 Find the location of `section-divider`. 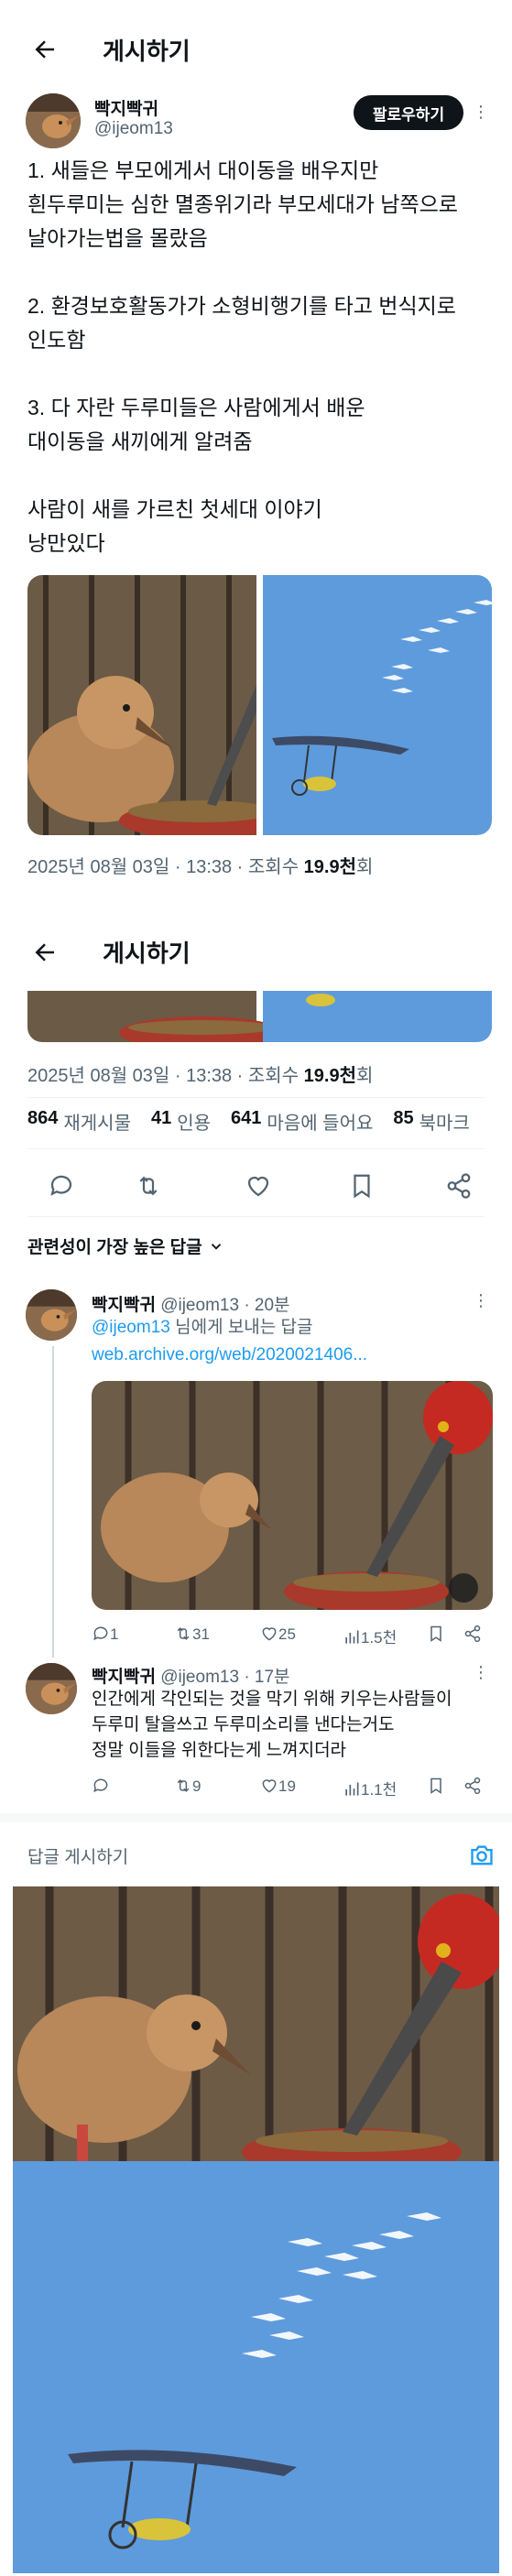

section-divider is located at coordinates (256, 1817).